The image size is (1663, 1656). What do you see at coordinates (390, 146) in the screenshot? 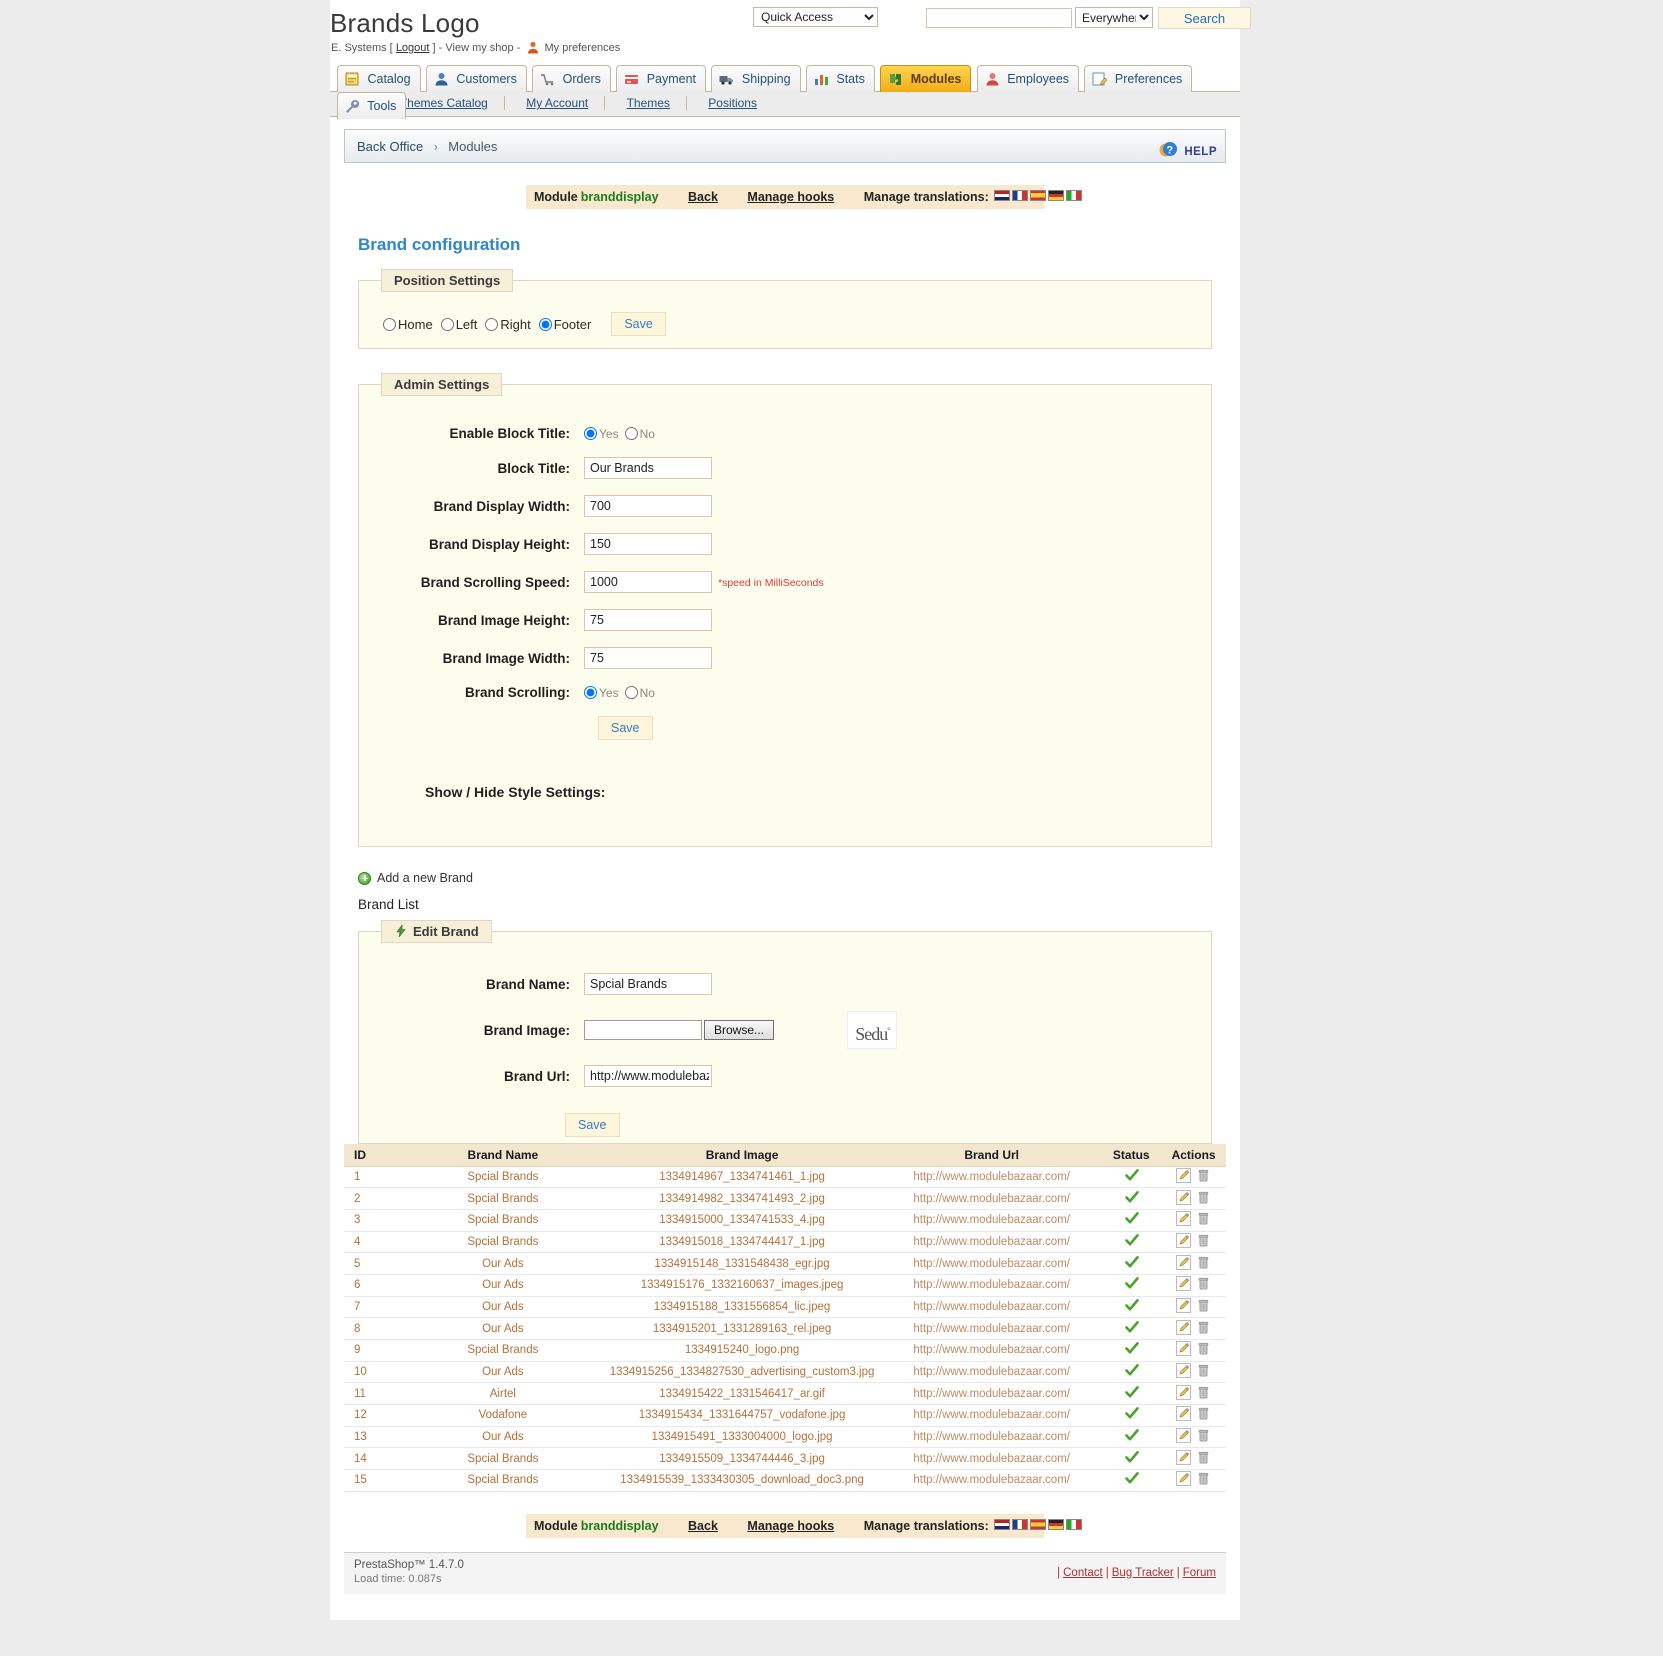
I see `breadcrumb-root: Back Office` at bounding box center [390, 146].